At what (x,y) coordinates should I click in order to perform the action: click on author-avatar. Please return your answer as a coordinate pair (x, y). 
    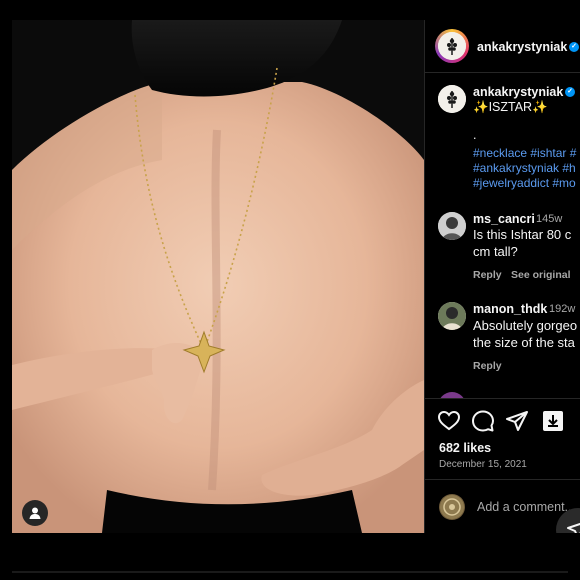
    Looking at the image, I should click on (452, 46).